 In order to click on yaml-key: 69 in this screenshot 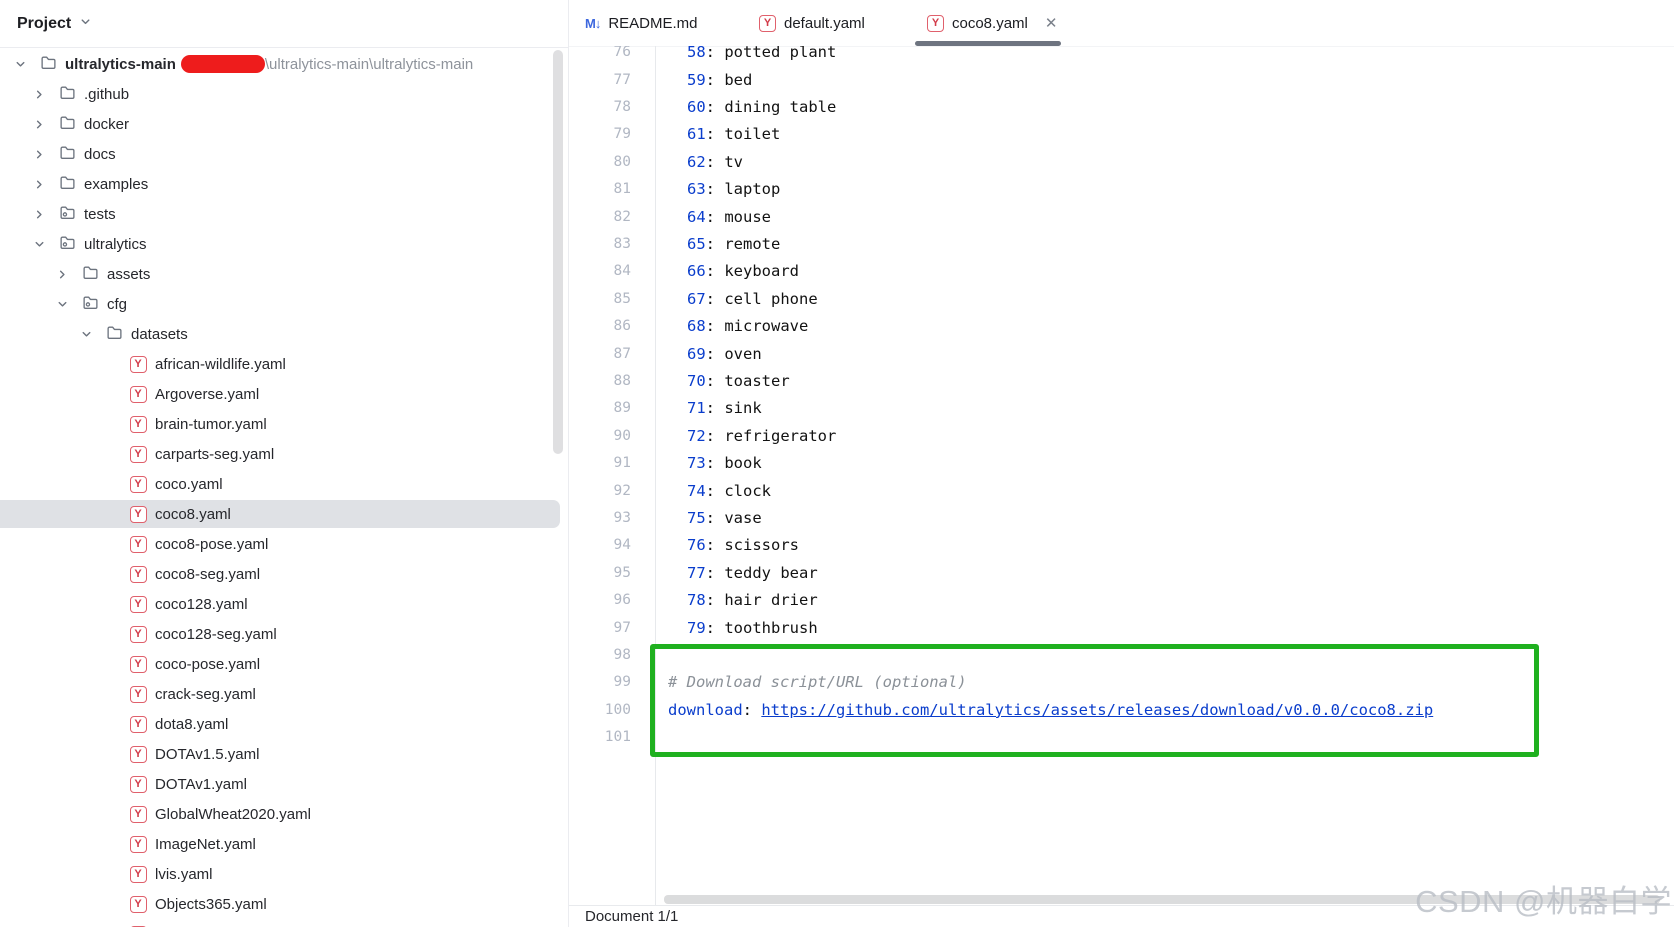, I will do `click(696, 353)`.